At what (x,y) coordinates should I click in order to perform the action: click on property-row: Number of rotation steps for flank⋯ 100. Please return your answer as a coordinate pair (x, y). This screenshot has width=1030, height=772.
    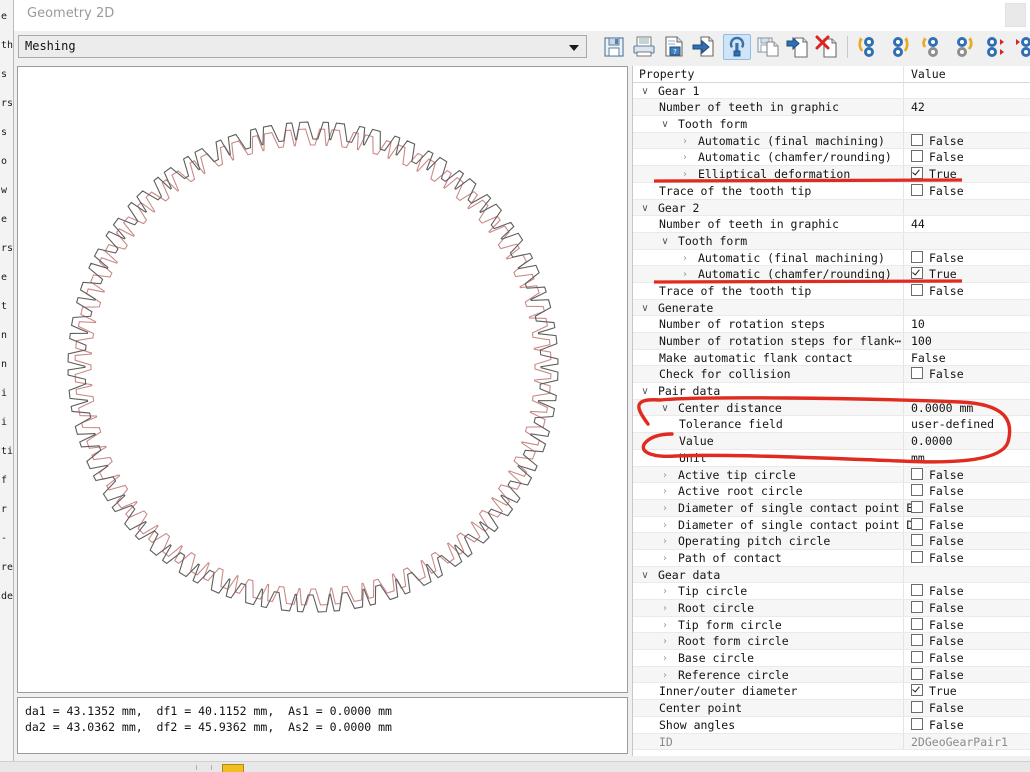
    Looking at the image, I should click on (831, 341).